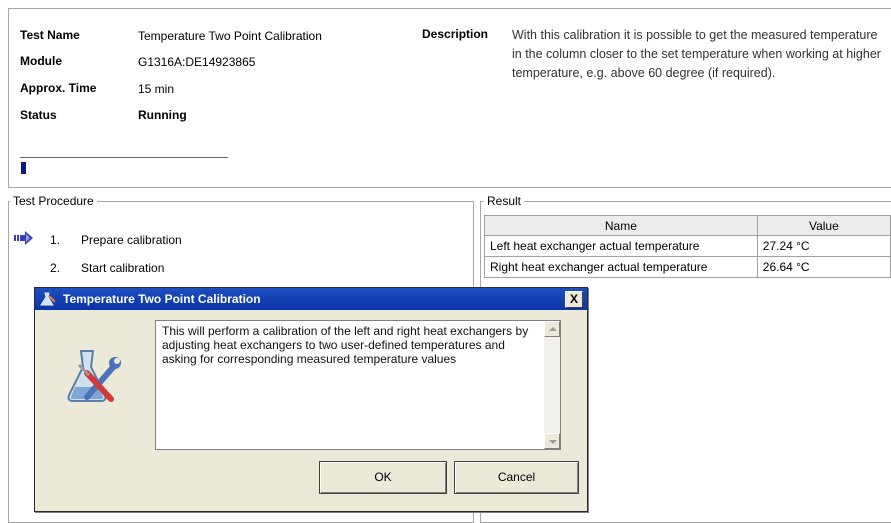 This screenshot has height=523, width=891. I want to click on close-button: X, so click(574, 299).